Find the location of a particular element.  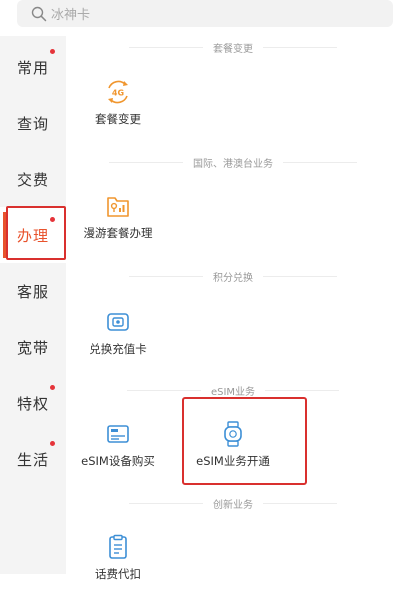

bill-clipboard-icon is located at coordinates (118, 547).